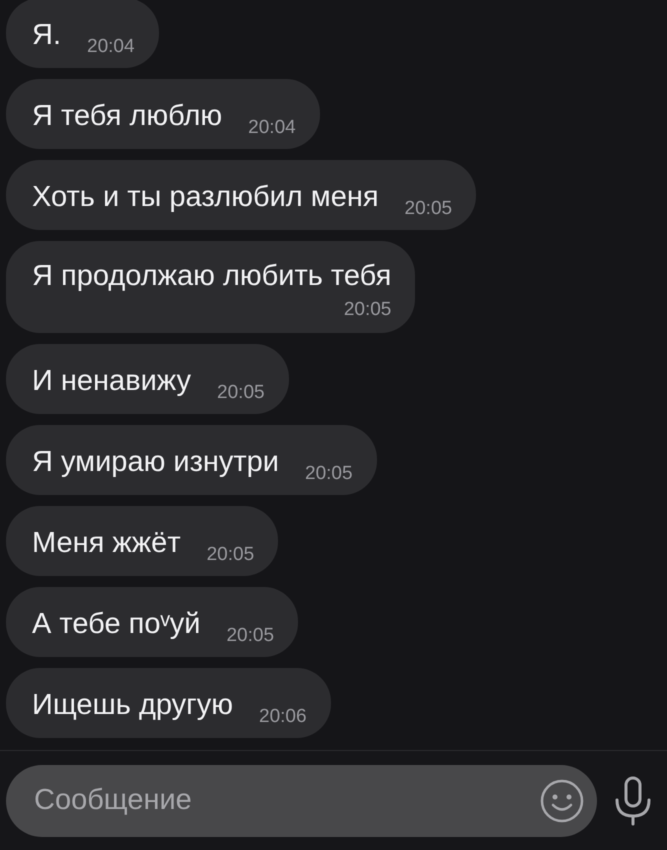  Describe the element at coordinates (116, 624) in the screenshot. I see `message-text: А тебе поᵛуй` at that location.